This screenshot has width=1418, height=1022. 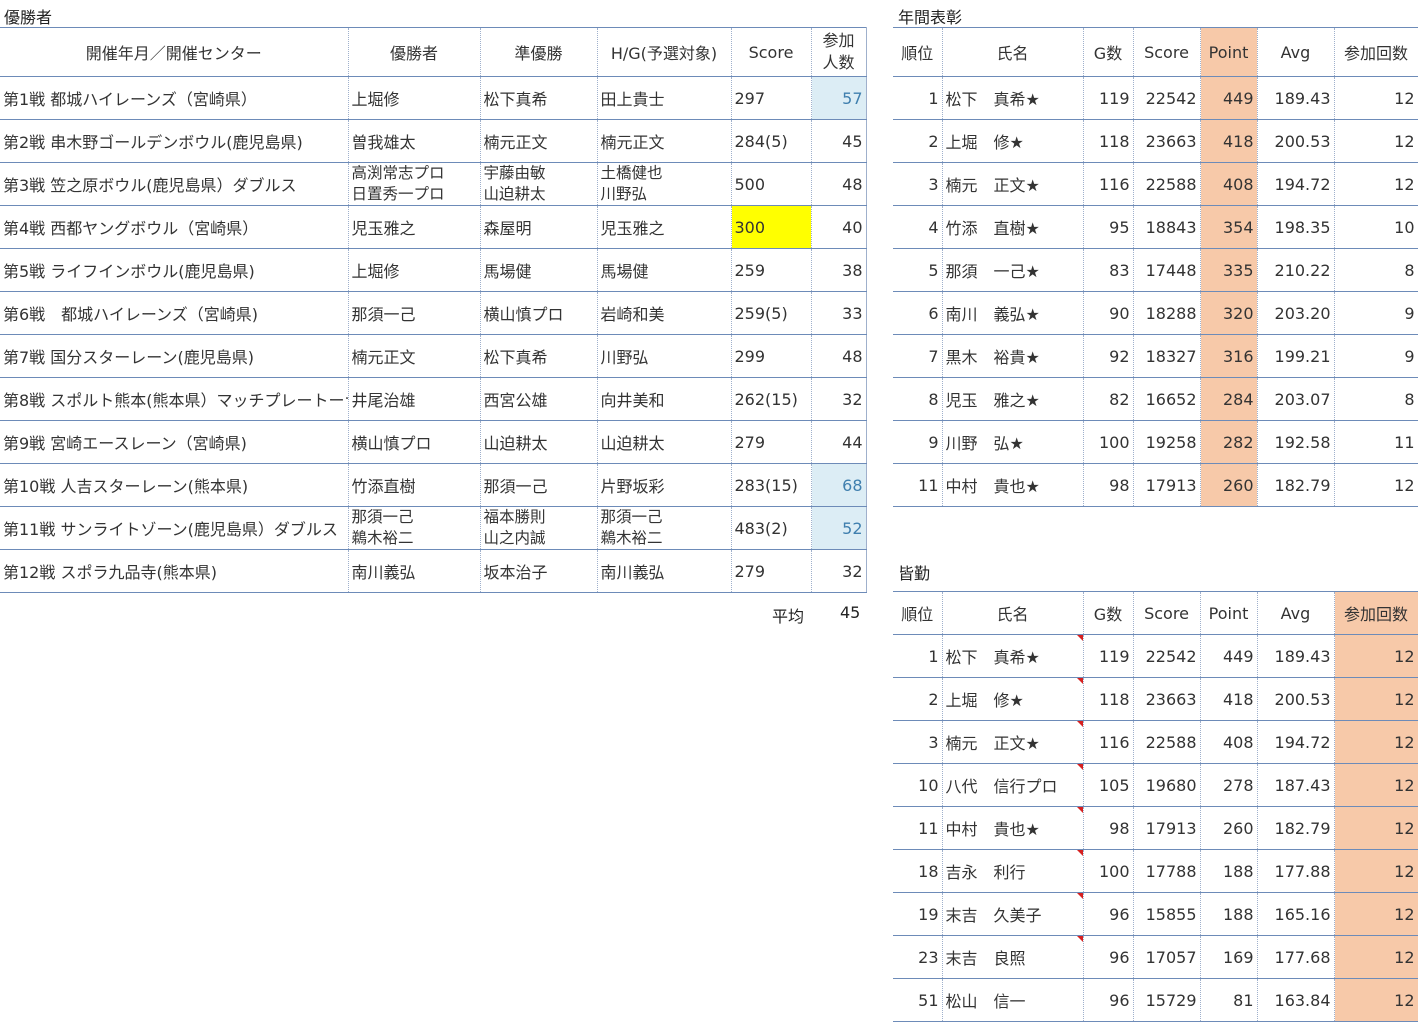 What do you see at coordinates (771, 399) in the screenshot?
I see `score-cell: 262(15)` at bounding box center [771, 399].